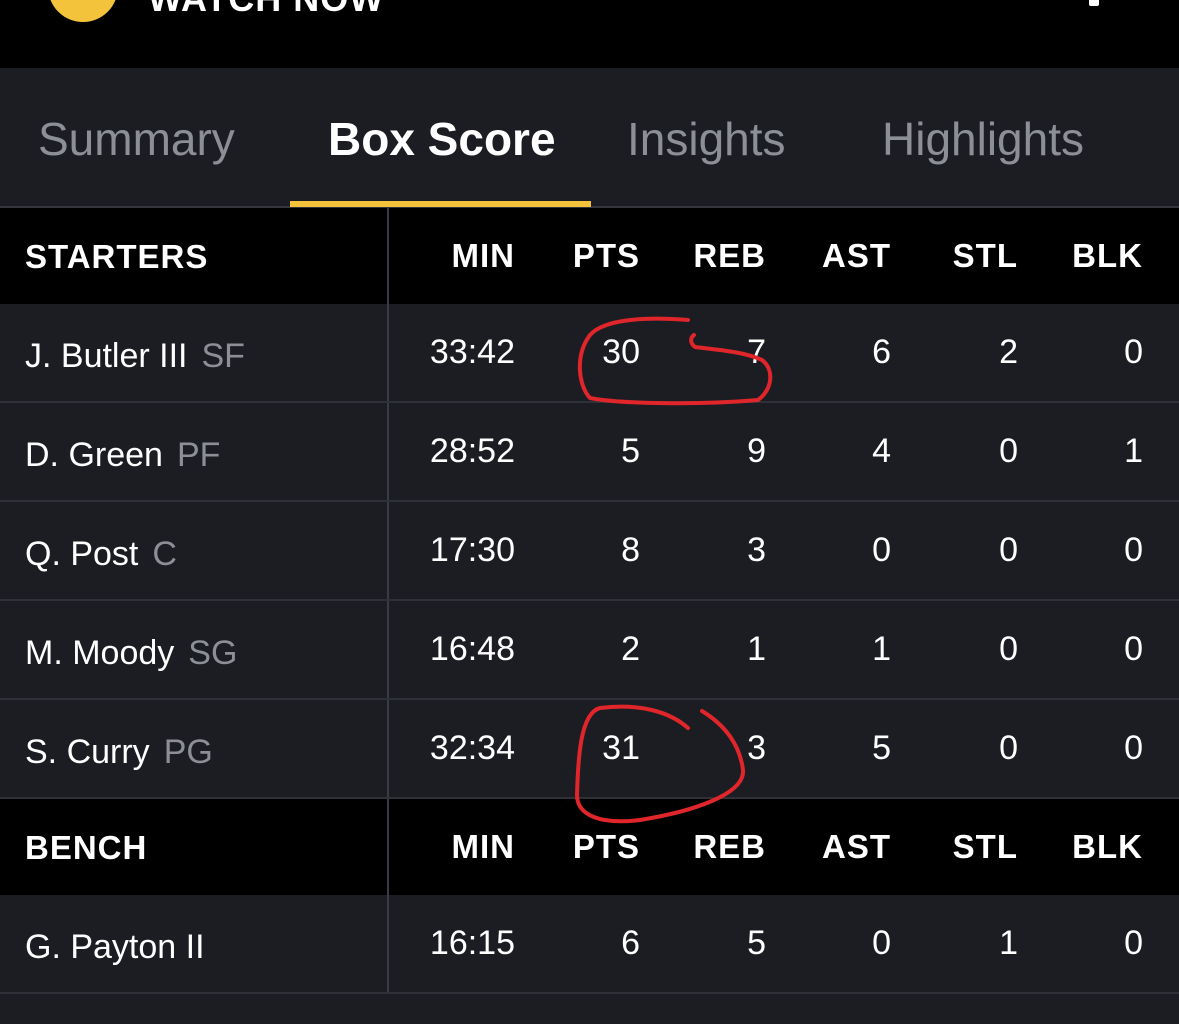 The width and height of the screenshot is (1179, 1024). What do you see at coordinates (266, 10) in the screenshot?
I see `watch-now-label: WATCH NOW` at bounding box center [266, 10].